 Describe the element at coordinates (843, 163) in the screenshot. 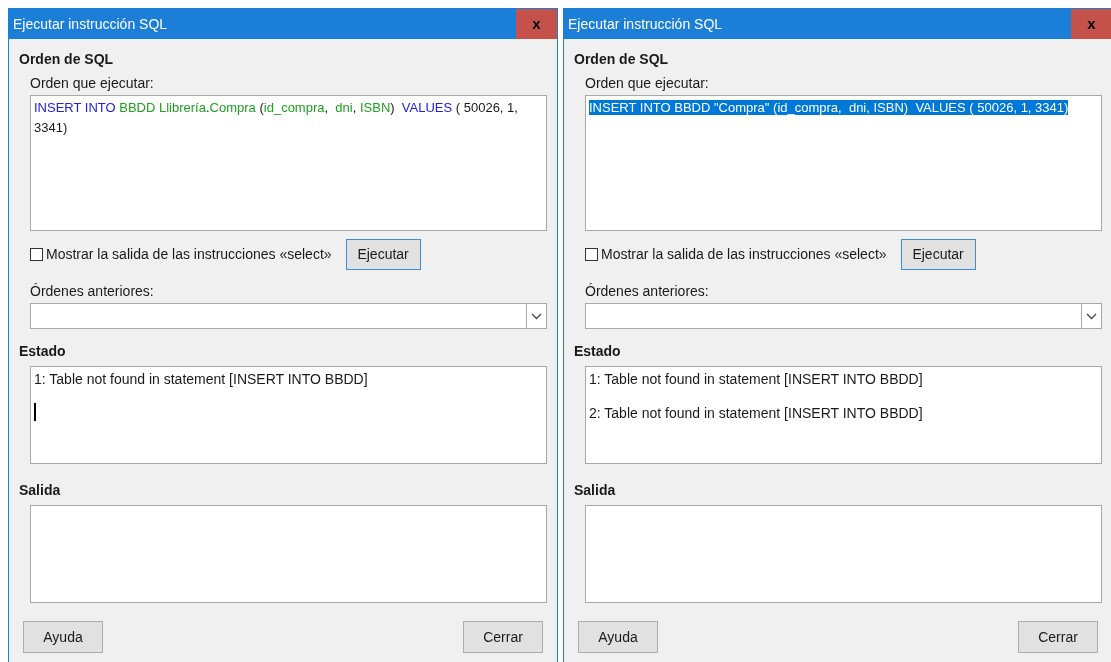

I see `sql-command-field: INSERT INTO BBDD "Compra" (id_compra, dni, ISBN) VALUES ( 50026, 1, 3341)` at that location.